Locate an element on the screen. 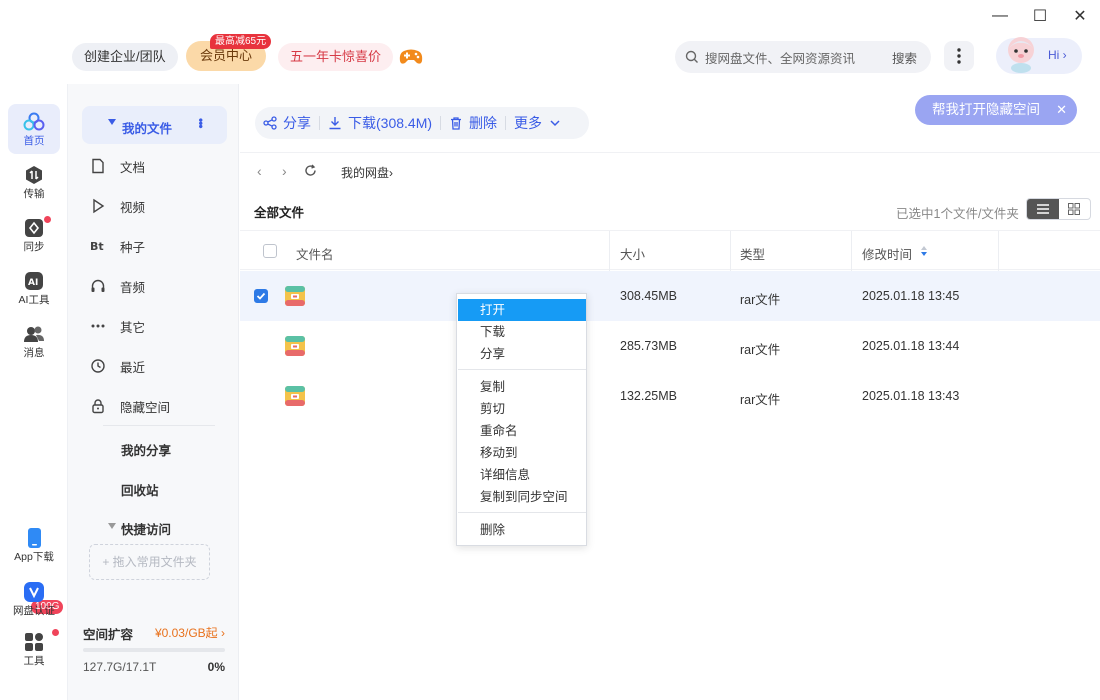 The height and width of the screenshot is (700, 1100). column-header-type: 类型 is located at coordinates (752, 253).